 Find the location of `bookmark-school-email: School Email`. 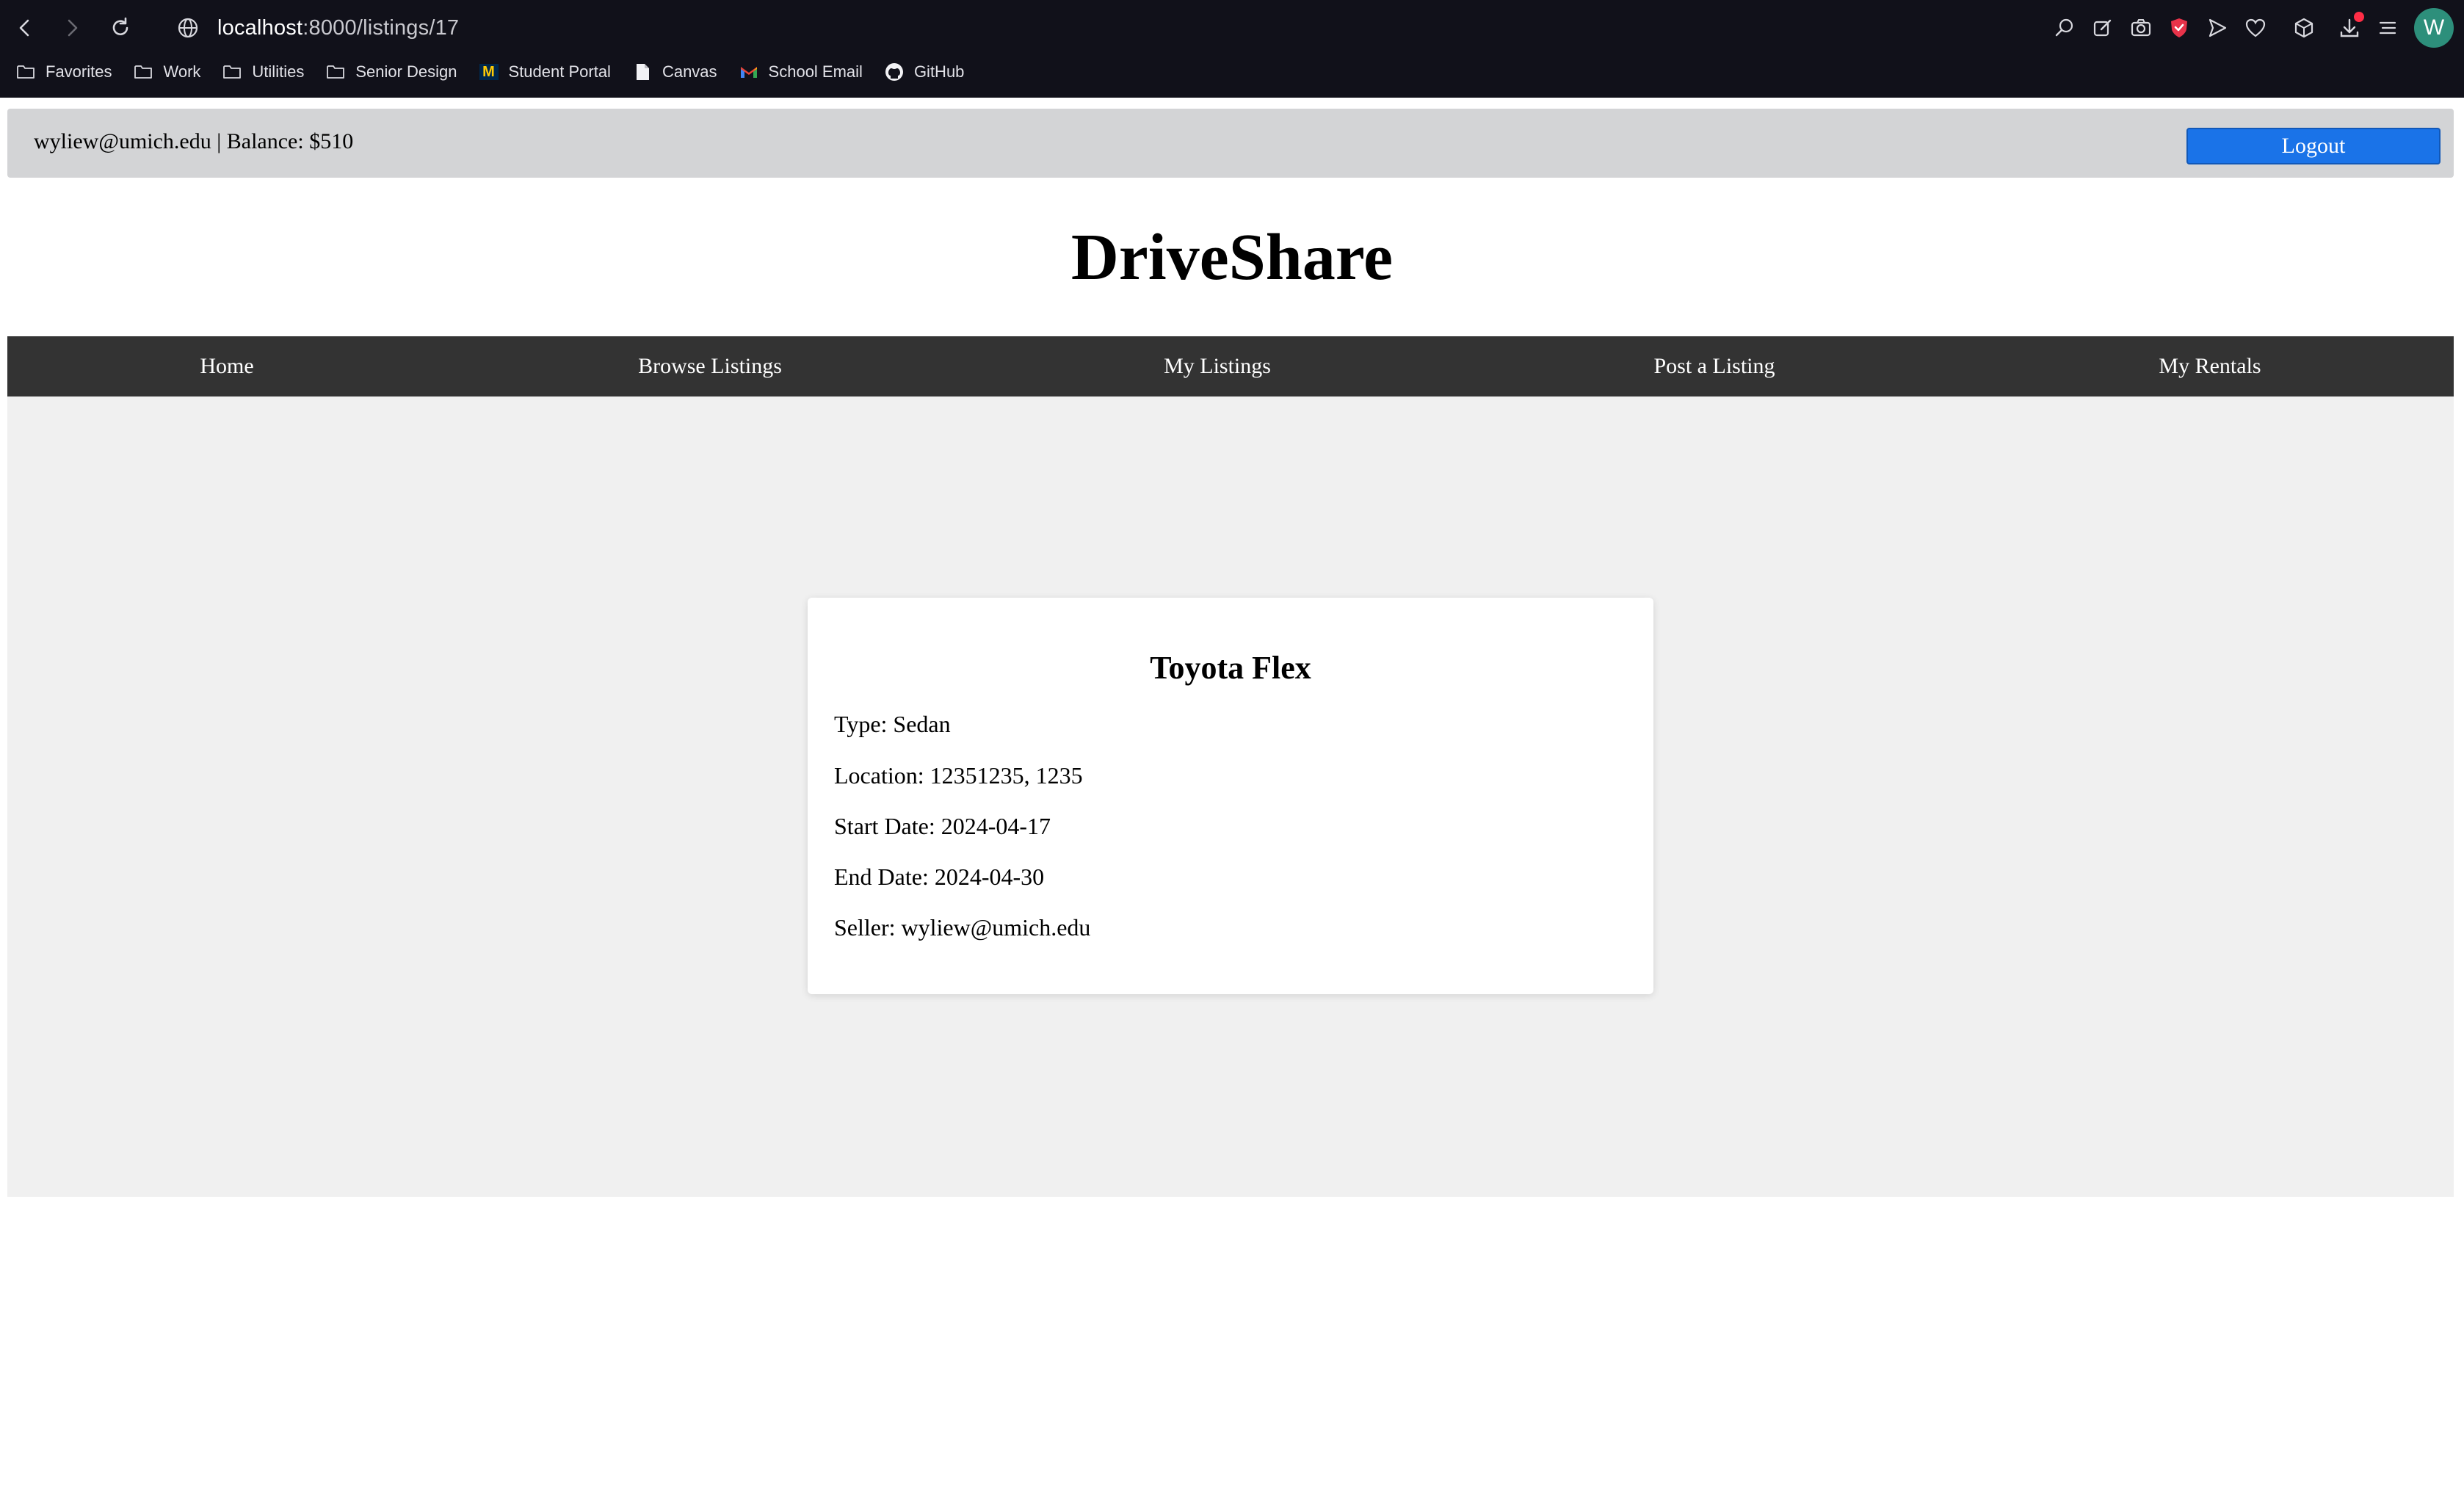

bookmark-school-email: School Email is located at coordinates (801, 72).